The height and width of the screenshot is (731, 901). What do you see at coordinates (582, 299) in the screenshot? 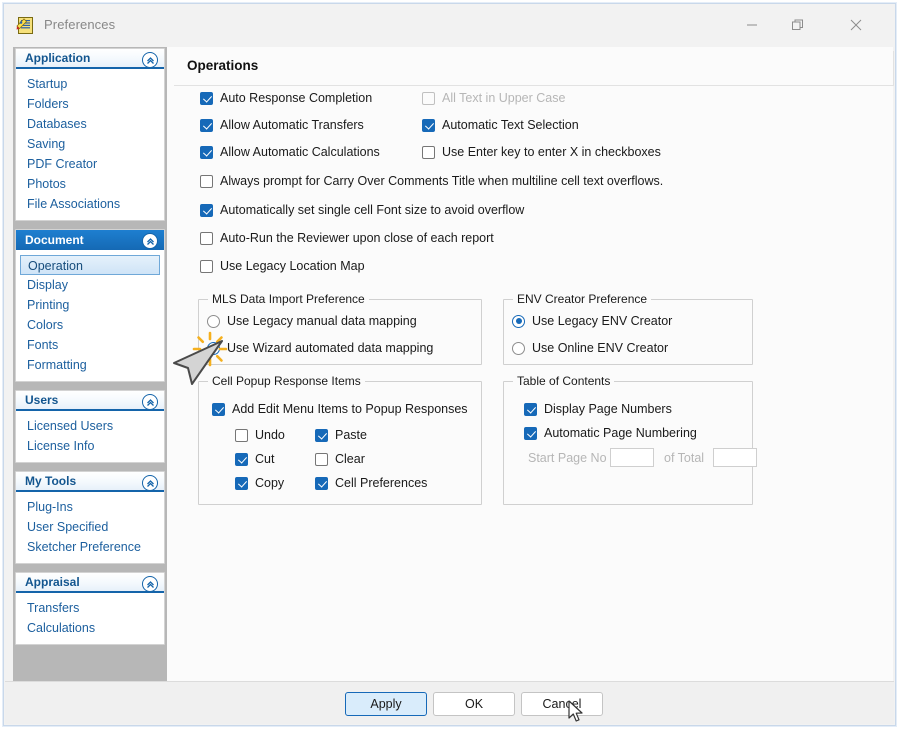
I see `groupbox-title: ENV Creator Preference` at bounding box center [582, 299].